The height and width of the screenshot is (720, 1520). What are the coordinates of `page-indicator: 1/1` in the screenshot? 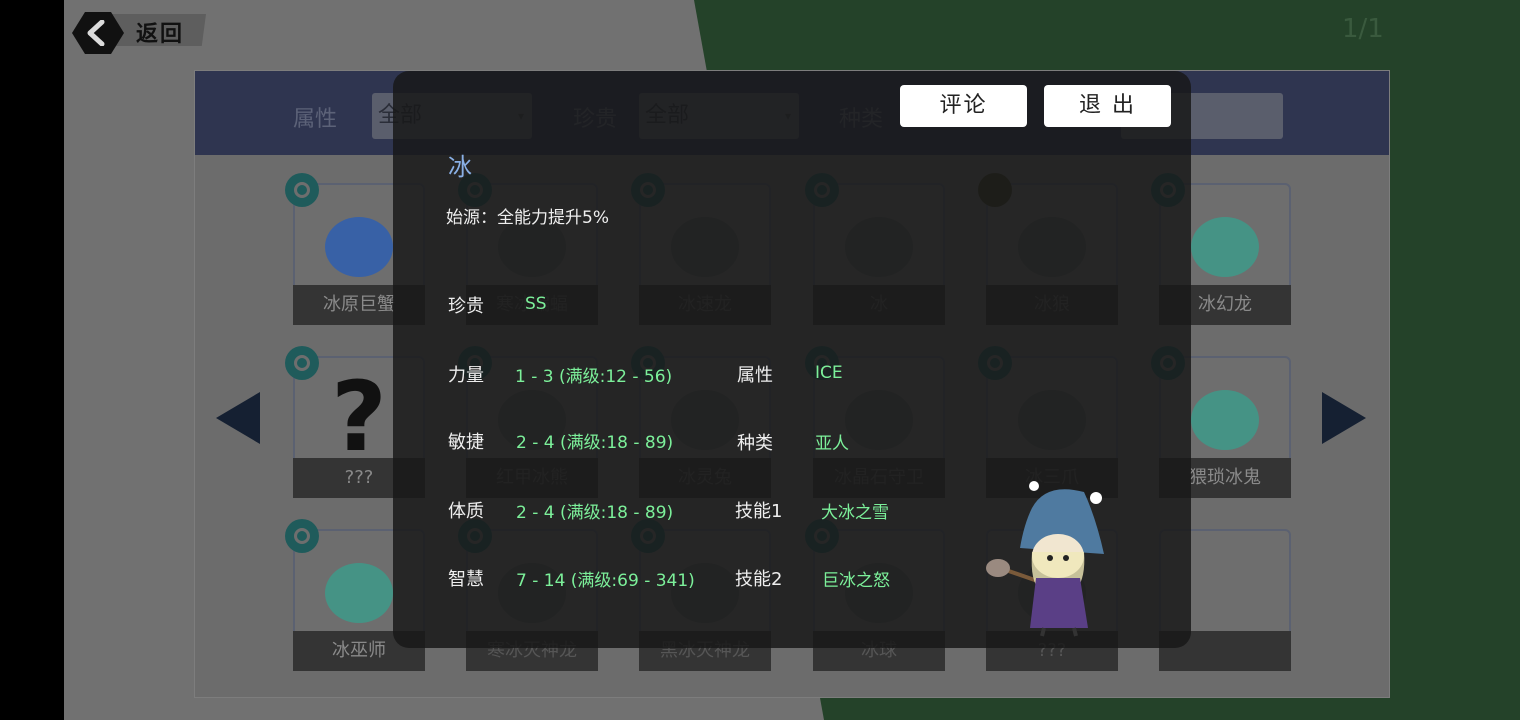 It's located at (1363, 29).